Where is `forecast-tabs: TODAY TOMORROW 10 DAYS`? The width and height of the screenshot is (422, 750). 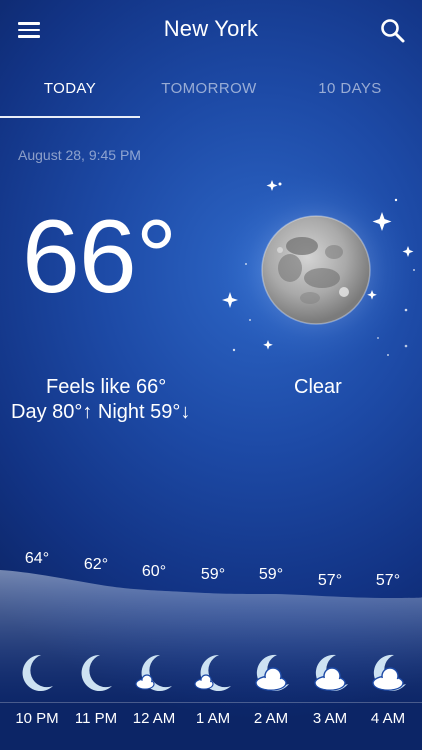
forecast-tabs: TODAY TOMORROW 10 DAYS is located at coordinates (211, 94).